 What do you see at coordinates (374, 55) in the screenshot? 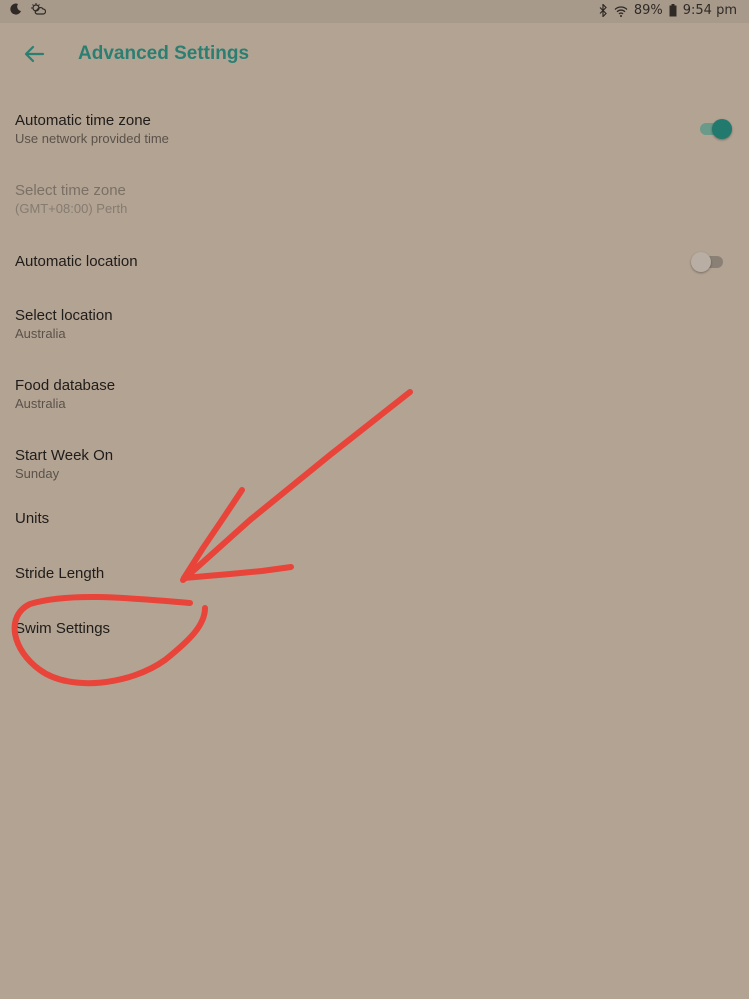
I see `app-bar: Advanced Settings` at bounding box center [374, 55].